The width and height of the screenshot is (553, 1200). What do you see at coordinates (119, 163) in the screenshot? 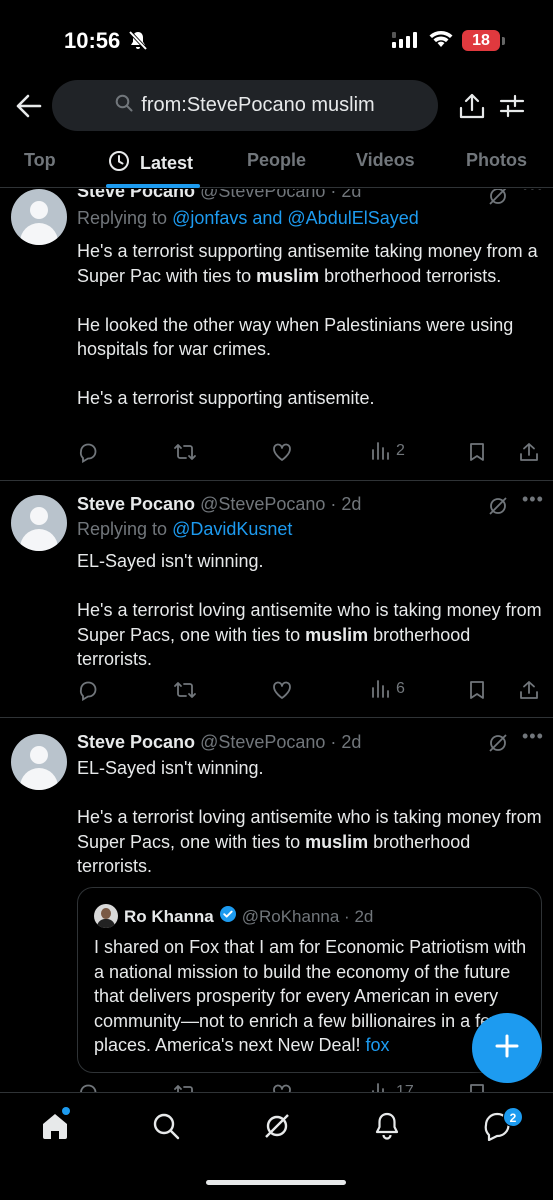
I see `clock-icon` at bounding box center [119, 163].